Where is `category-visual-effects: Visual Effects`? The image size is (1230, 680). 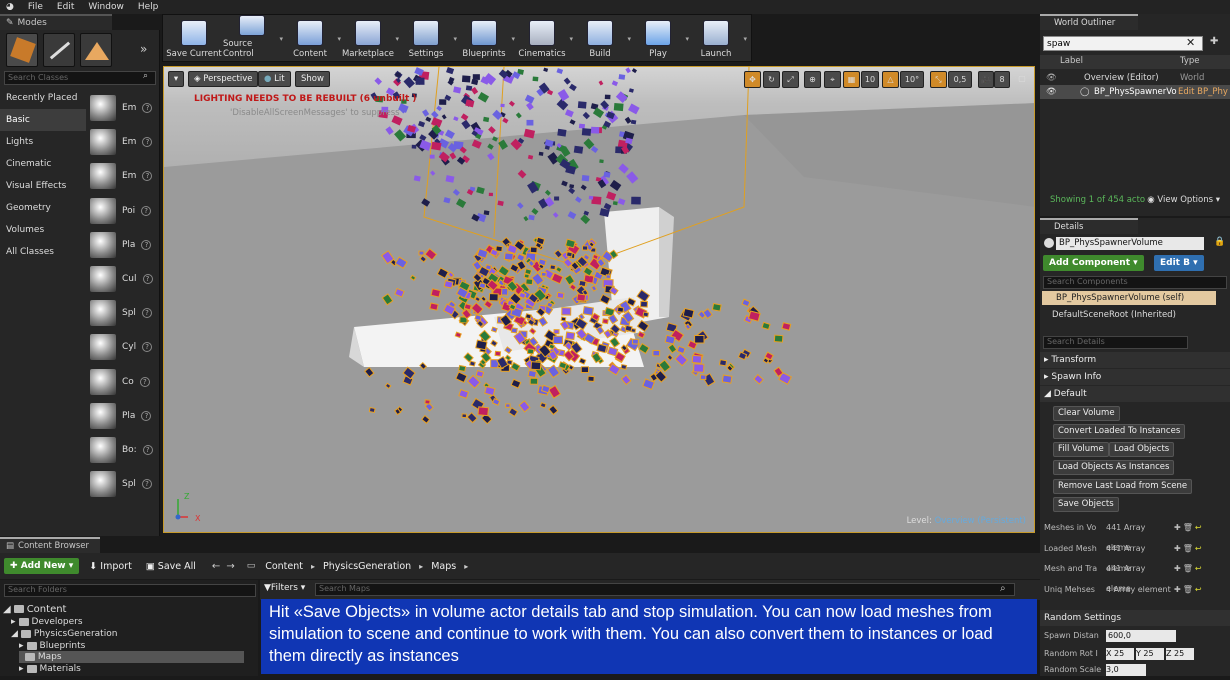
category-visual-effects: Visual Effects is located at coordinates (43, 186).